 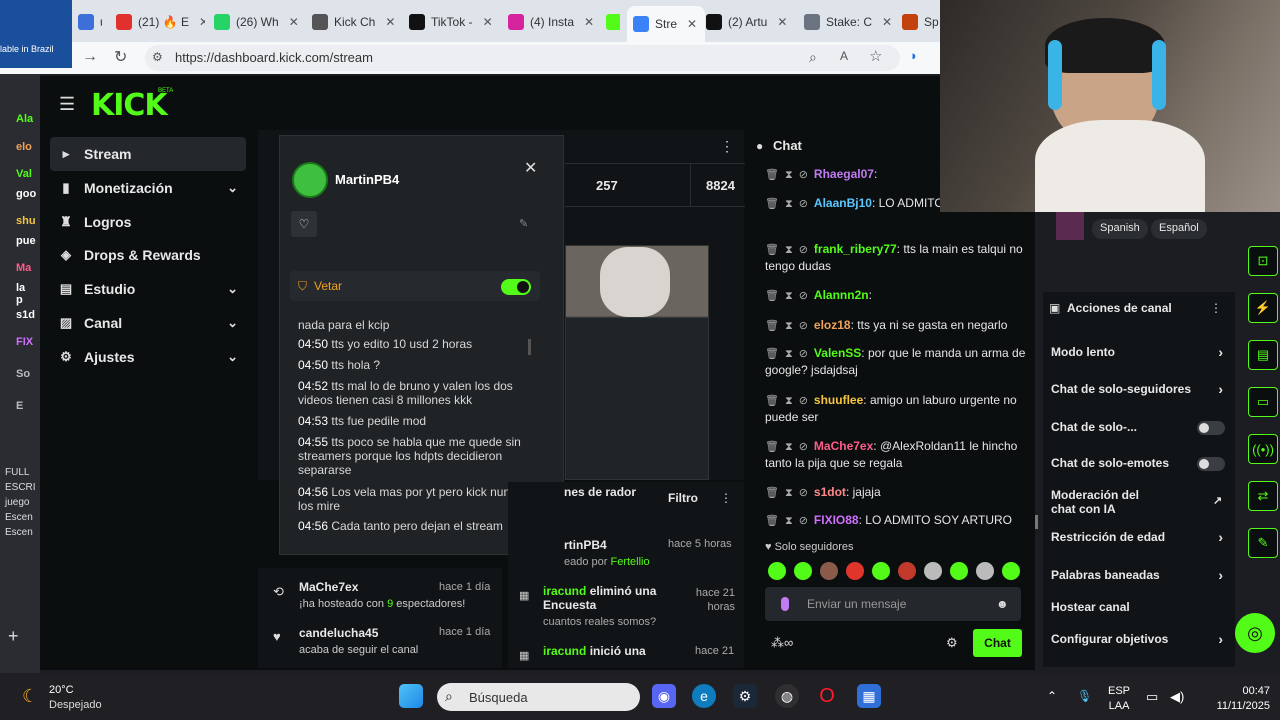 I want to click on sidebar-item-ajustes: ⚙ Ajustes ⌄, so click(x=148, y=357).